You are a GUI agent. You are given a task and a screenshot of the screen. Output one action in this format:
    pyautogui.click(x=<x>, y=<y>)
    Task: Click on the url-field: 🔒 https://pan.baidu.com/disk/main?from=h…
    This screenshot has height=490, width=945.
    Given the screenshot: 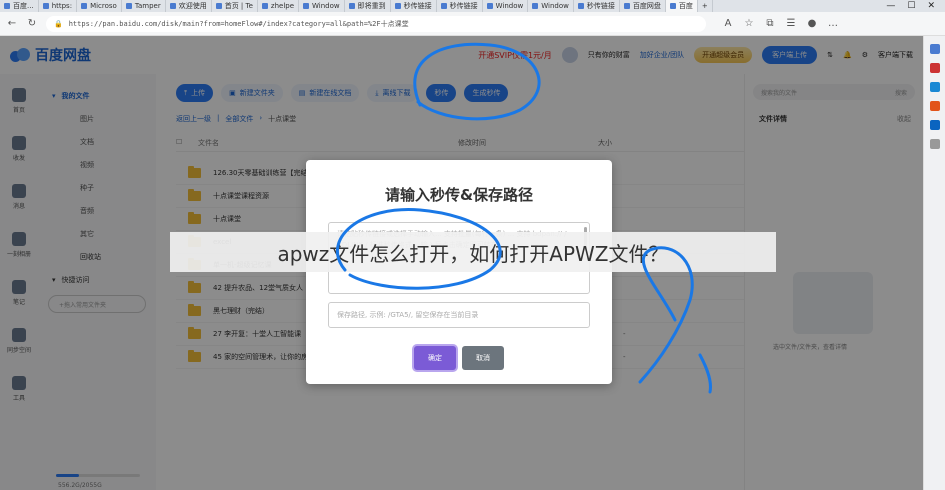 What is the action you would take?
    pyautogui.click(x=376, y=23)
    